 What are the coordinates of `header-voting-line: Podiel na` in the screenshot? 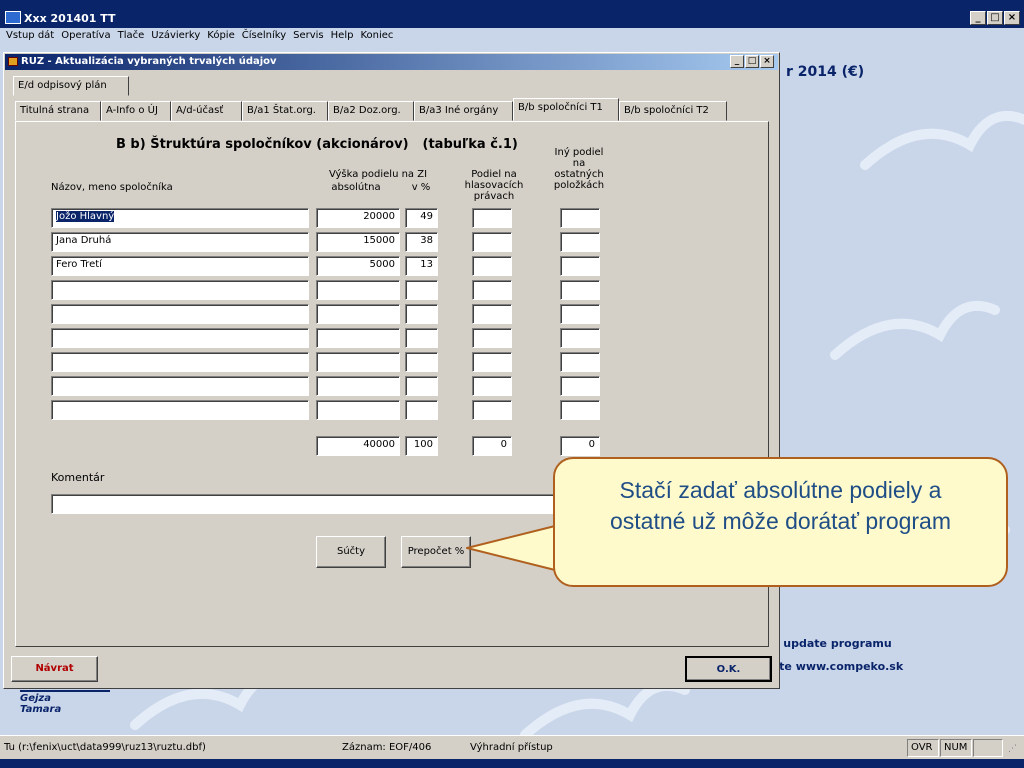 It's located at (494, 174).